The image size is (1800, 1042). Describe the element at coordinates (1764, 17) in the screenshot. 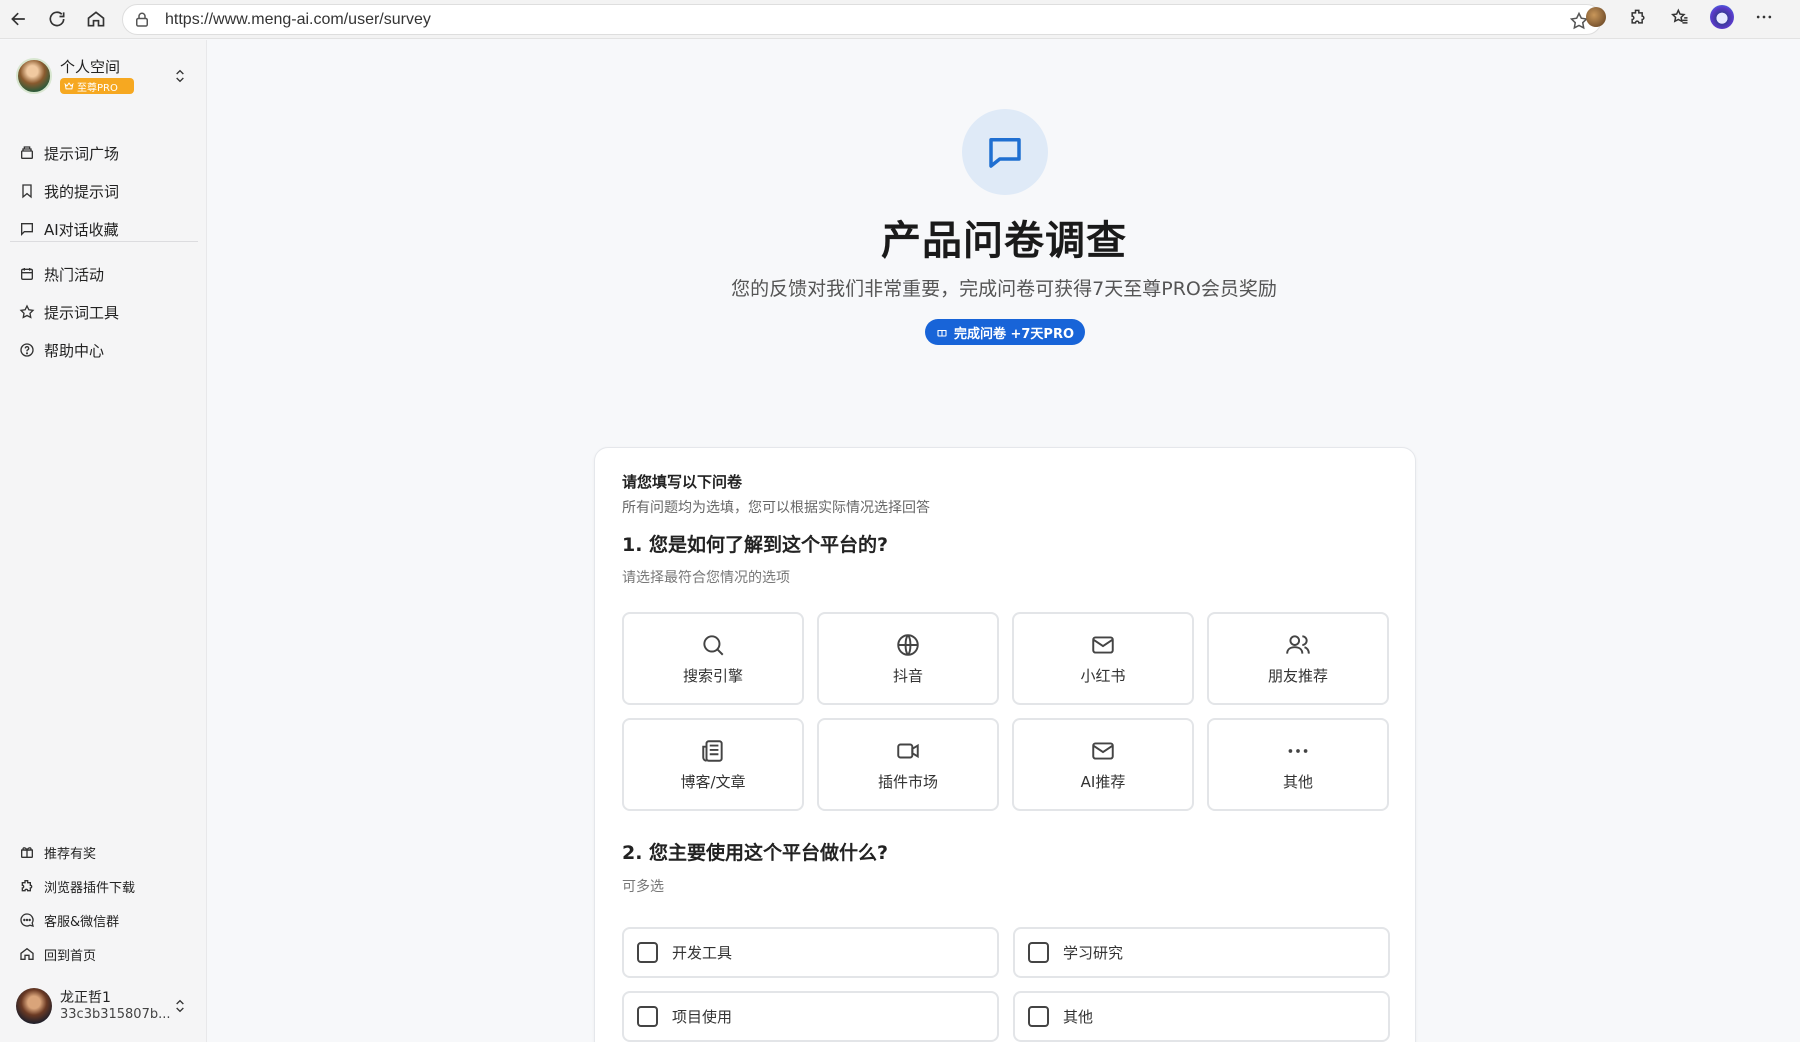

I see `more-menu-icon` at that location.